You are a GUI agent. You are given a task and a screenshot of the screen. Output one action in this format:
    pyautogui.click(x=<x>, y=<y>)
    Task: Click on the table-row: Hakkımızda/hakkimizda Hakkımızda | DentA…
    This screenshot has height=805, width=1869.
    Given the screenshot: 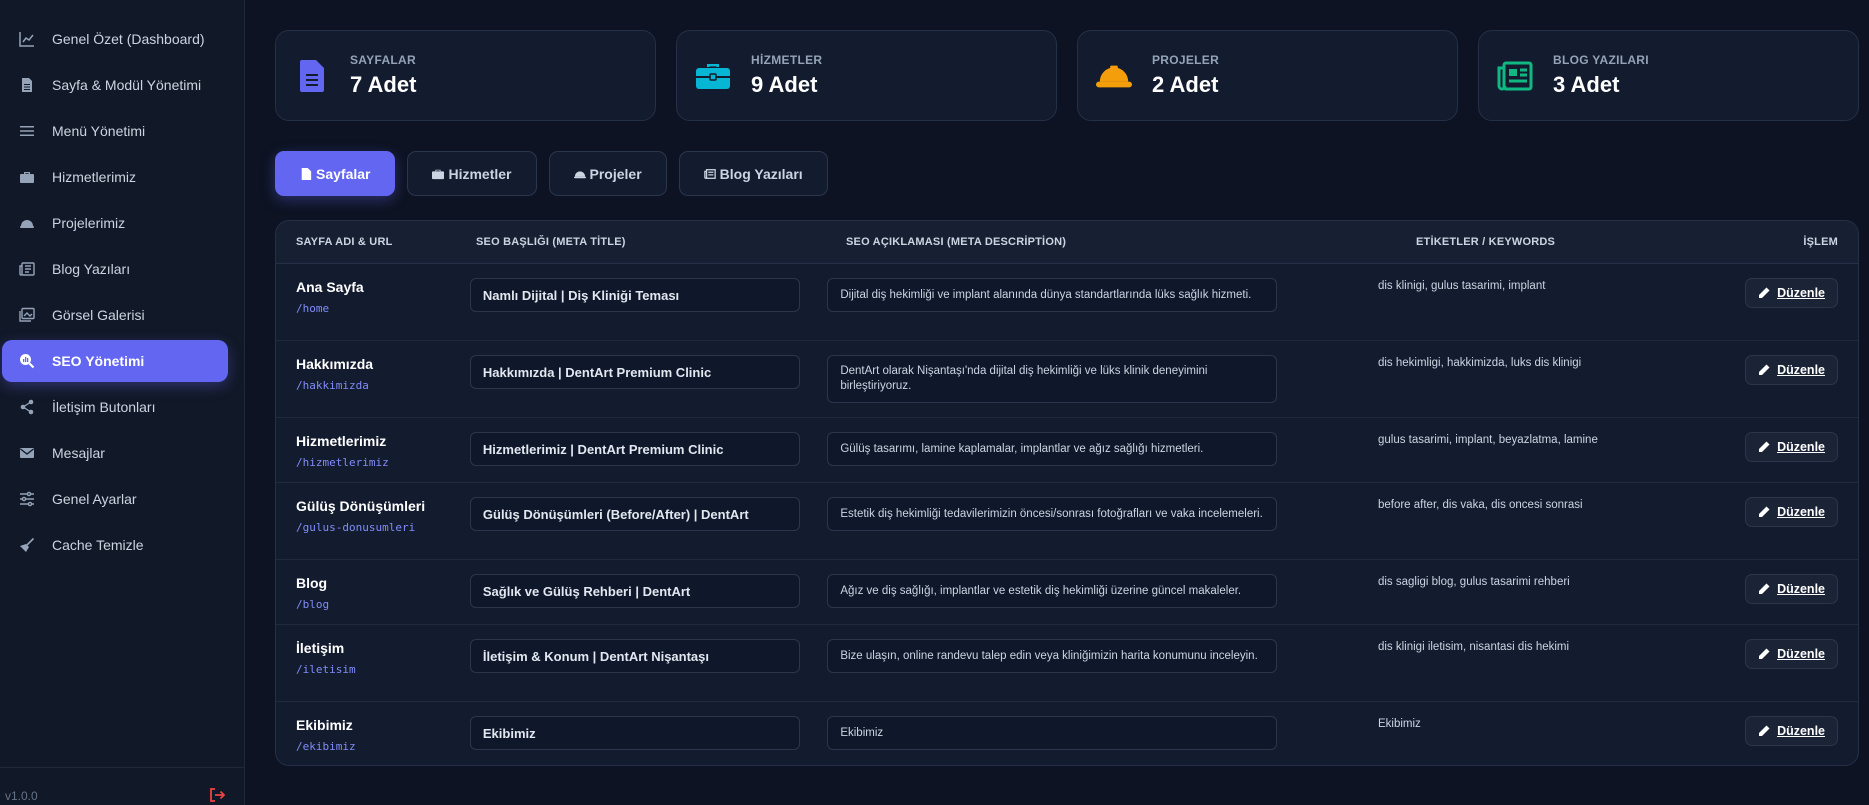 What is the action you would take?
    pyautogui.click(x=1067, y=379)
    